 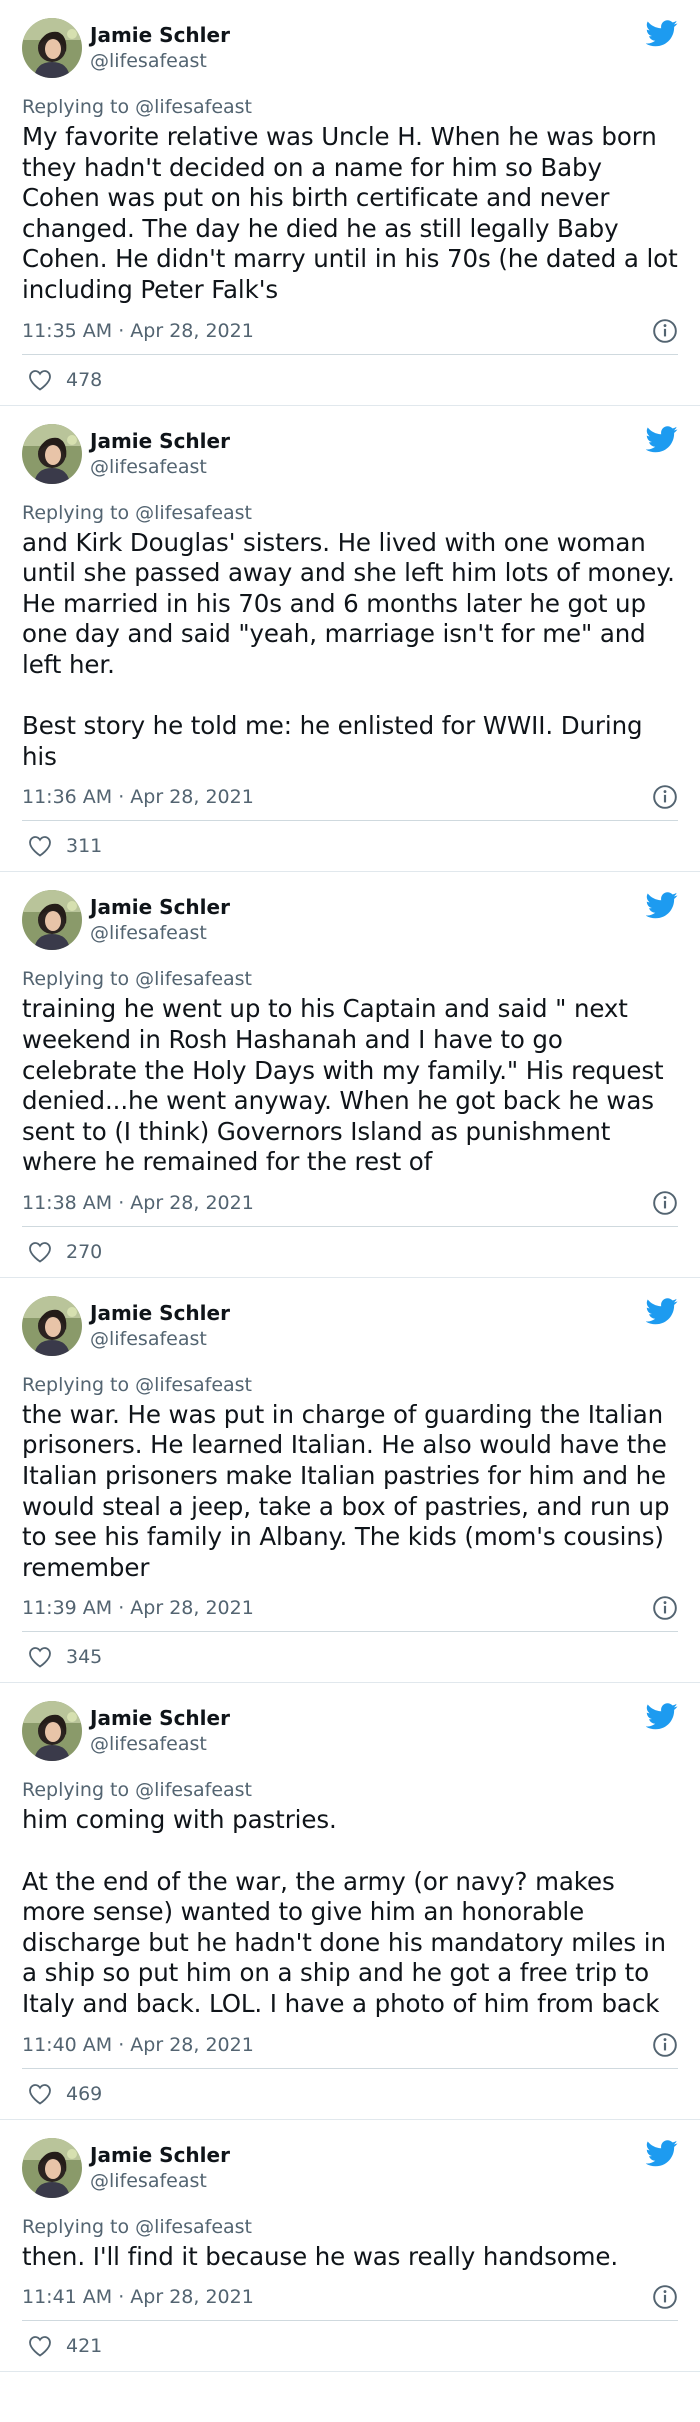 I want to click on timestamp: 11:41 AM · Apr 28, 2021, so click(x=138, y=2297).